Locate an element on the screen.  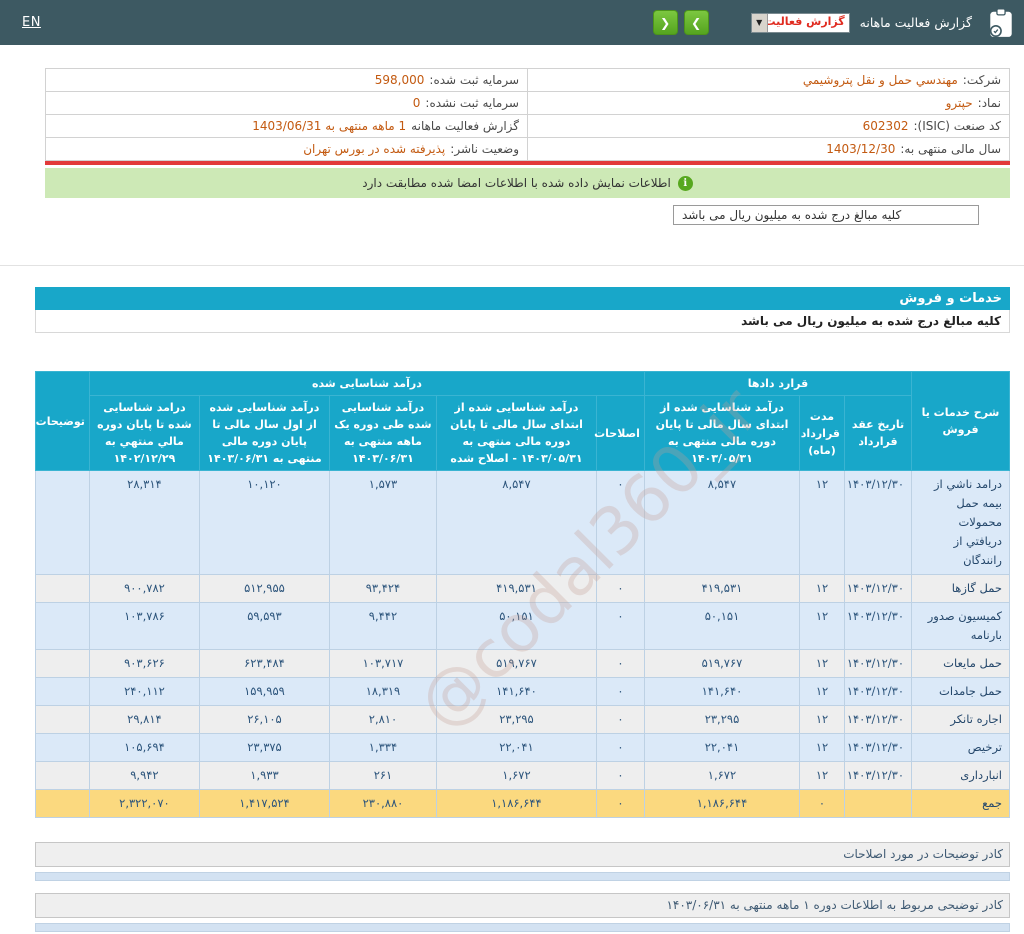
service-name-cell: ترخیص is located at coordinates (960, 747).